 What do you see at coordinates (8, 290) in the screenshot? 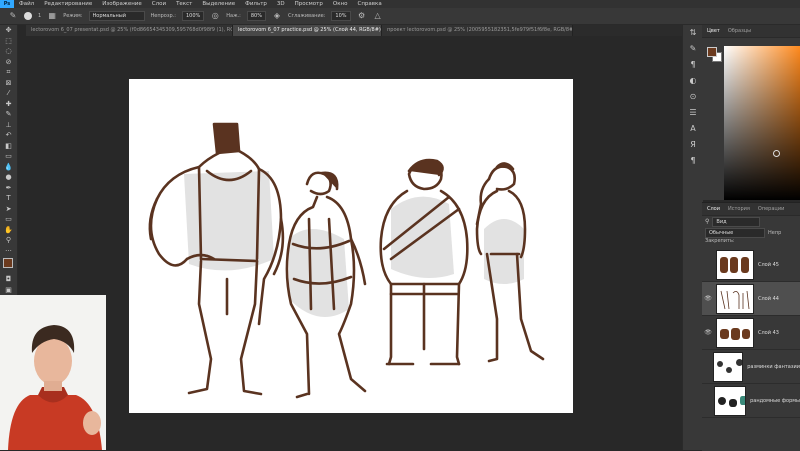
I see `screen-mode-icon: ▣` at bounding box center [8, 290].